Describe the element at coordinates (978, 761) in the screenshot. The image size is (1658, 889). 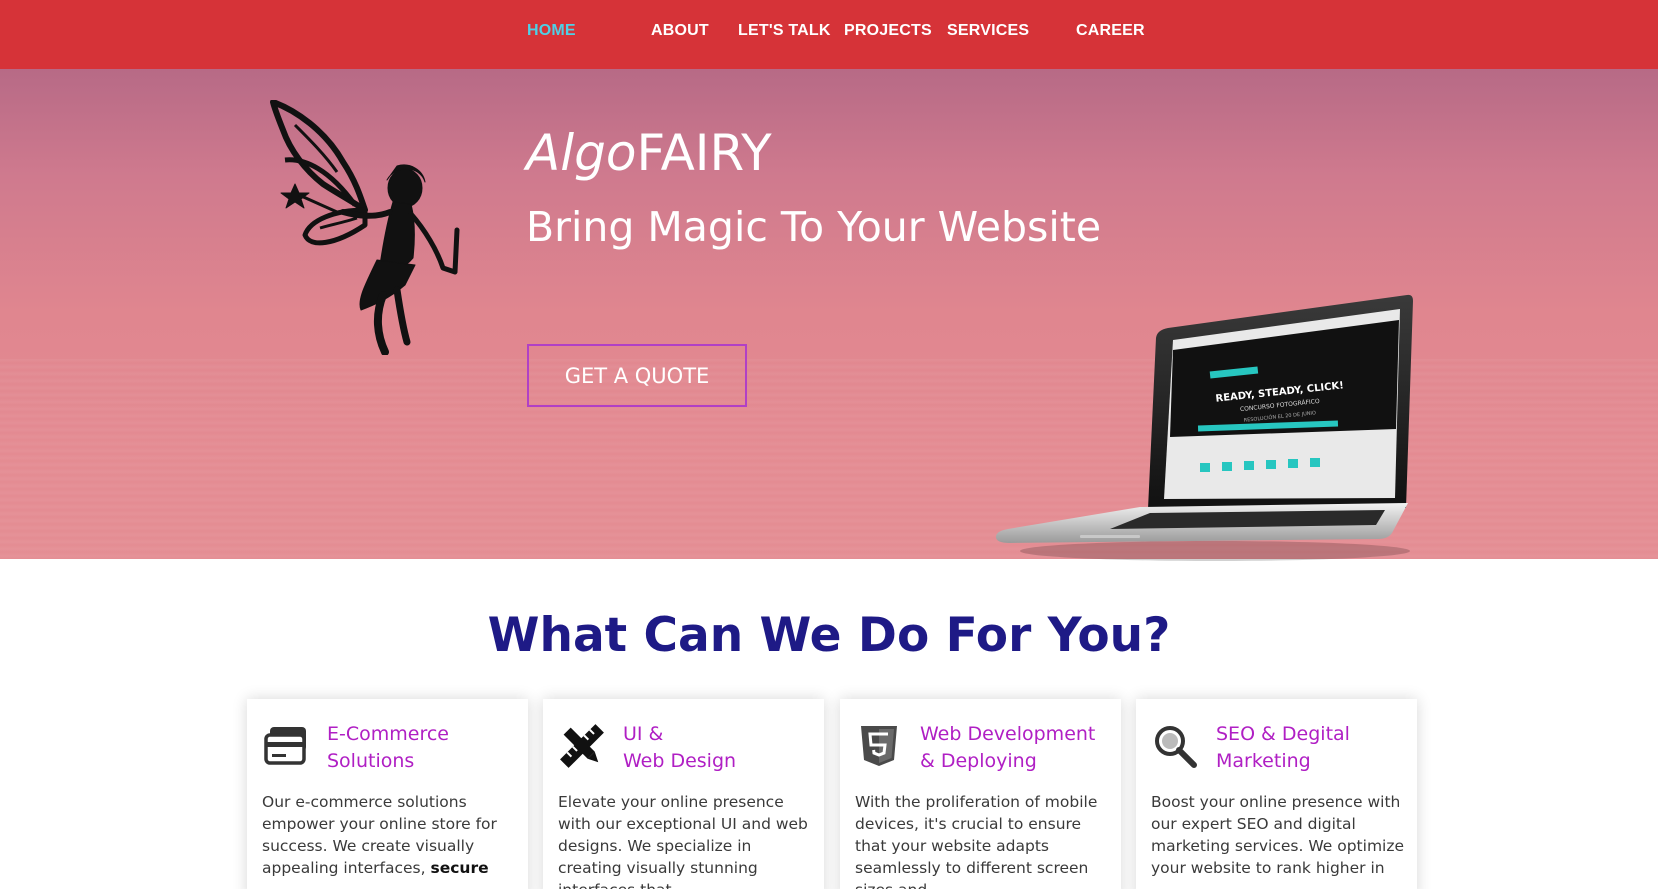
I see `card-title-line2: & Deploying` at that location.